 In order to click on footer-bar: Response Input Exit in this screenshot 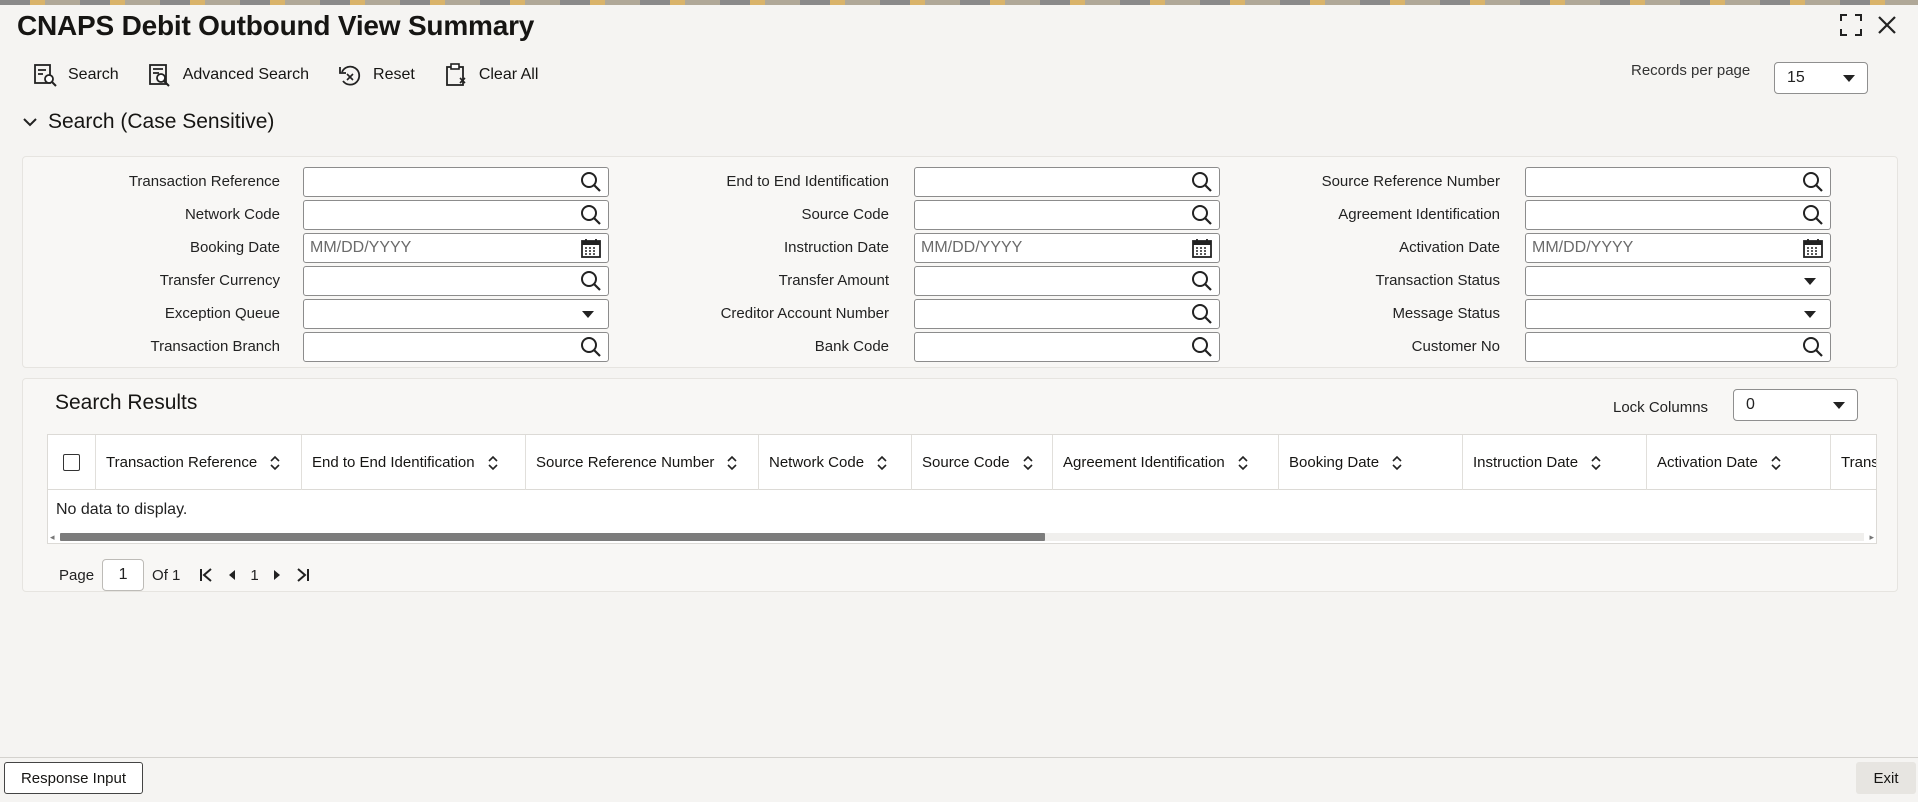, I will do `click(959, 779)`.